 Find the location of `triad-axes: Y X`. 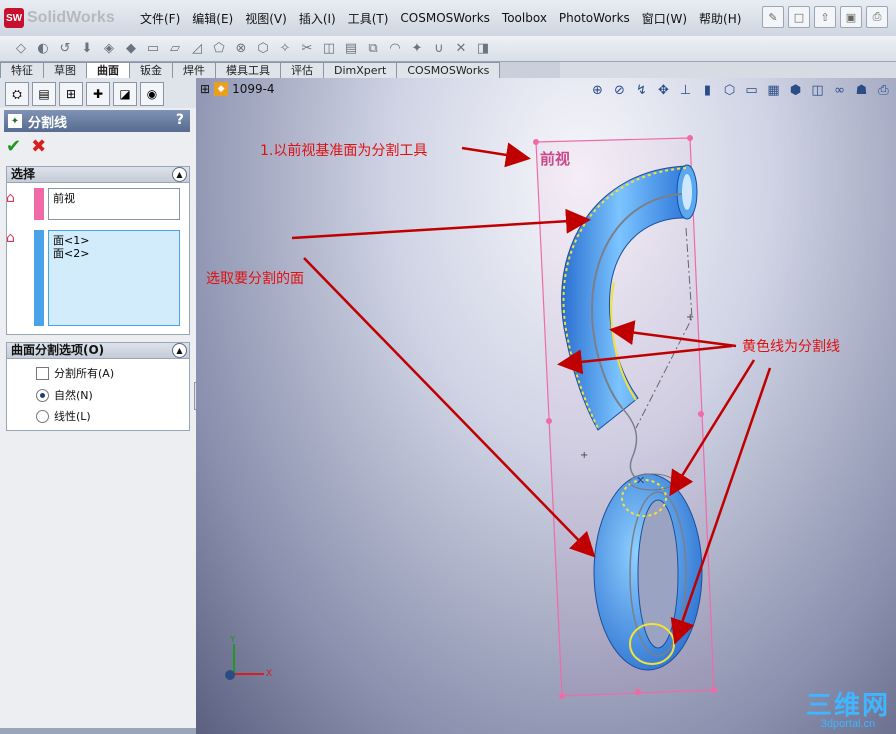

triad-axes: Y X is located at coordinates (248, 657).